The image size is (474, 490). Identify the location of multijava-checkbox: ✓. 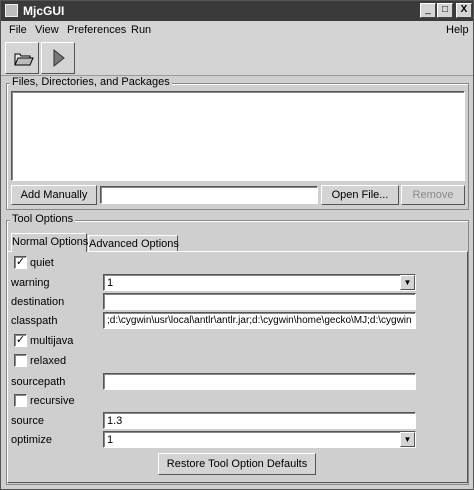
(20, 340).